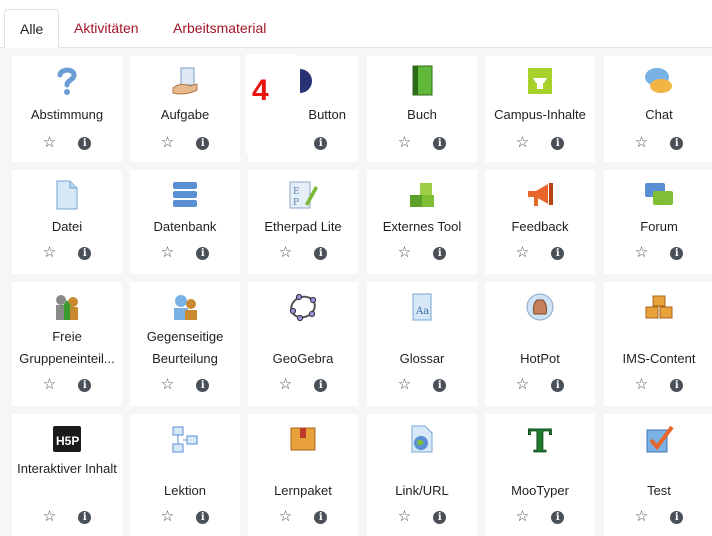 This screenshot has height=536, width=712. I want to click on tab-resources: Arbeitsmaterial, so click(219, 28).